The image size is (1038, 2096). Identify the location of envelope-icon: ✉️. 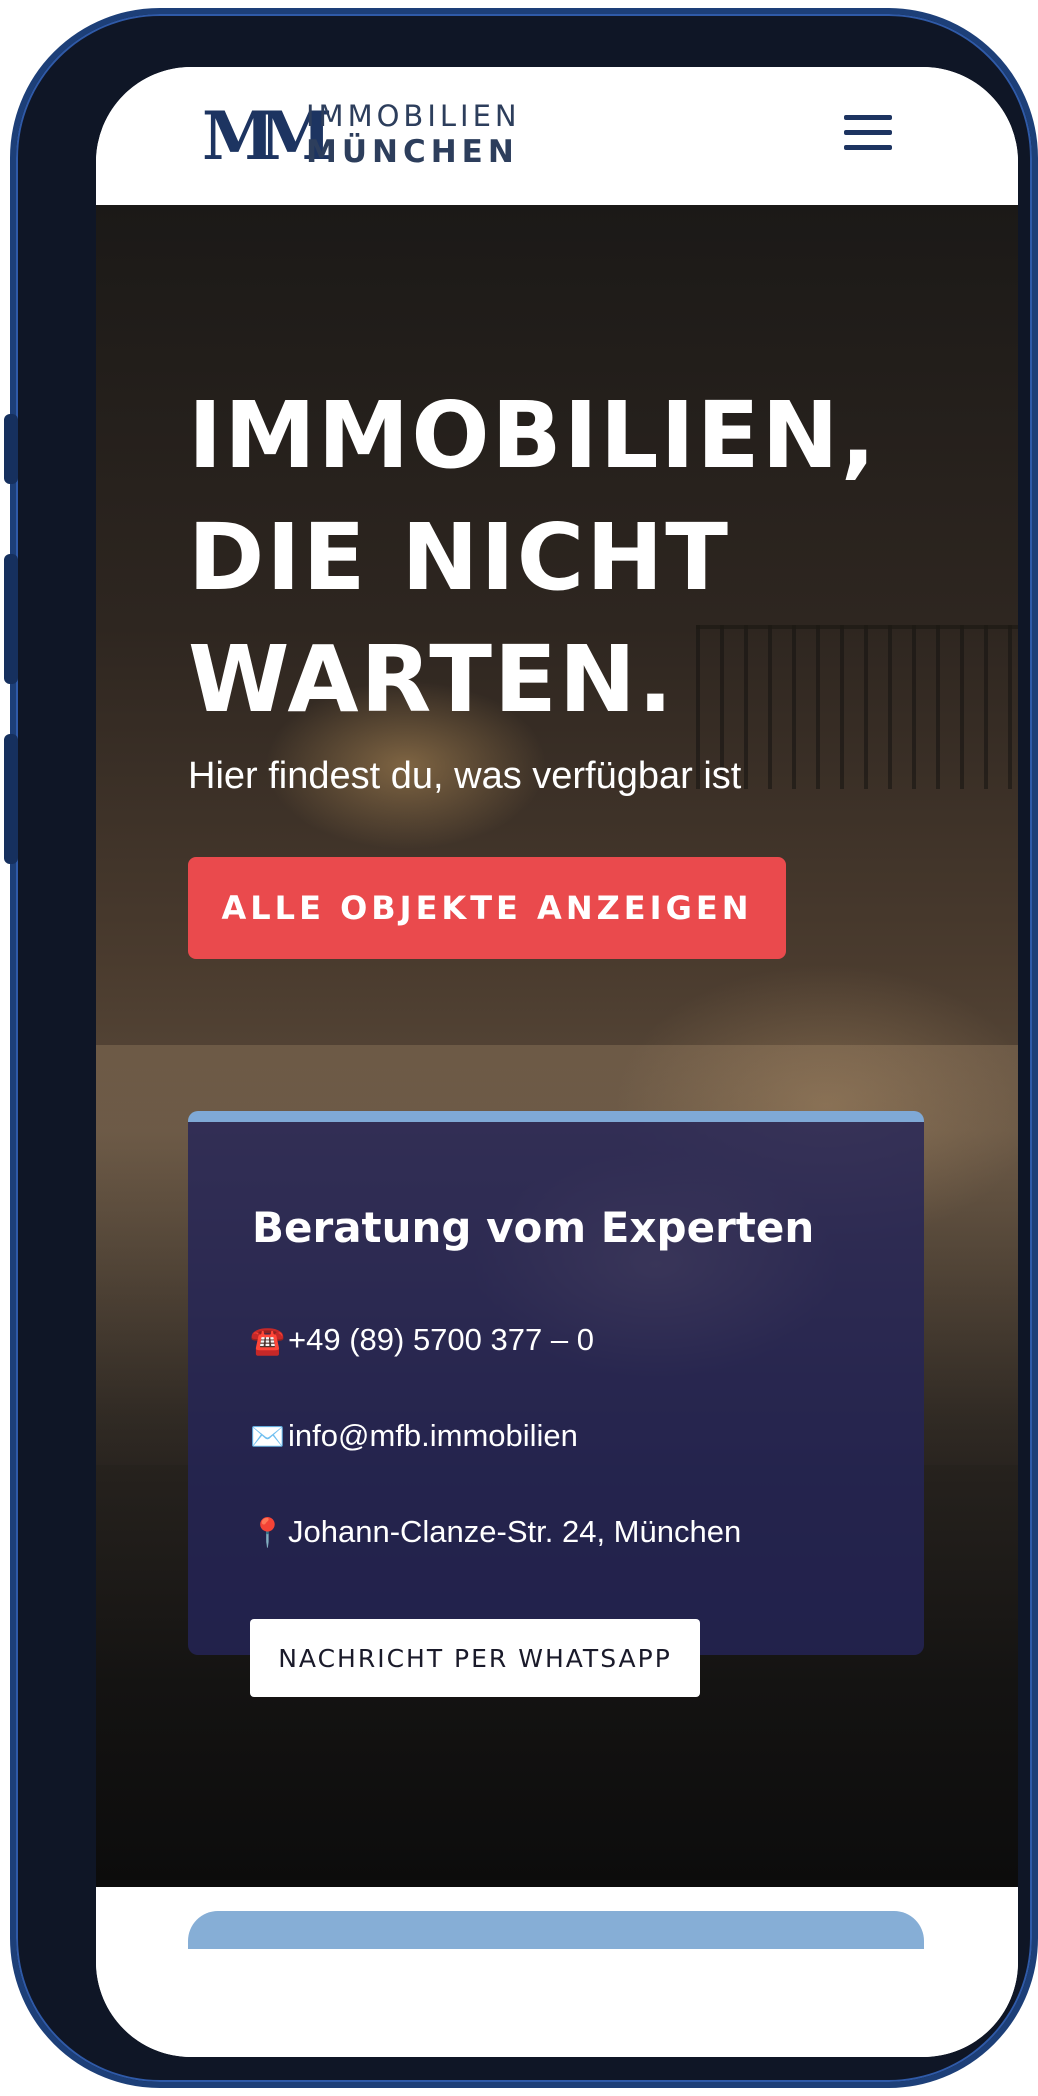
(267, 1436).